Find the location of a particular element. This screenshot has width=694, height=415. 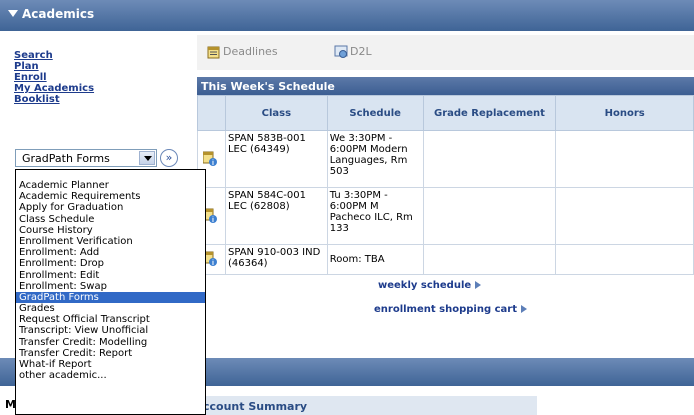

link-search: Search is located at coordinates (54, 55).